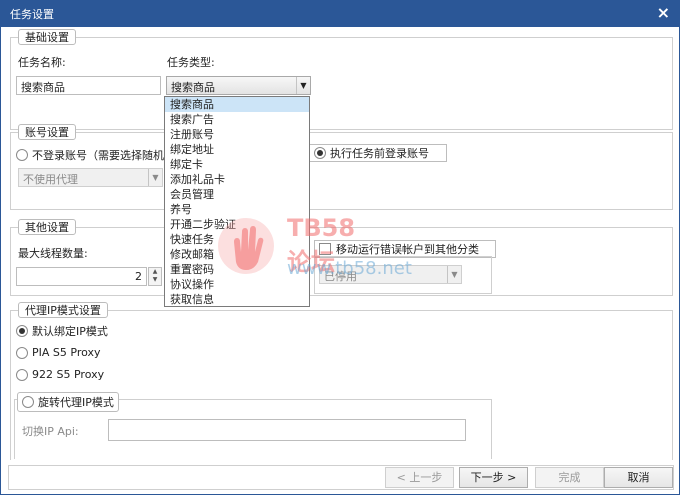 The image size is (680, 495). What do you see at coordinates (193, 87) in the screenshot?
I see `task-type-value: 搜索商品` at bounding box center [193, 87].